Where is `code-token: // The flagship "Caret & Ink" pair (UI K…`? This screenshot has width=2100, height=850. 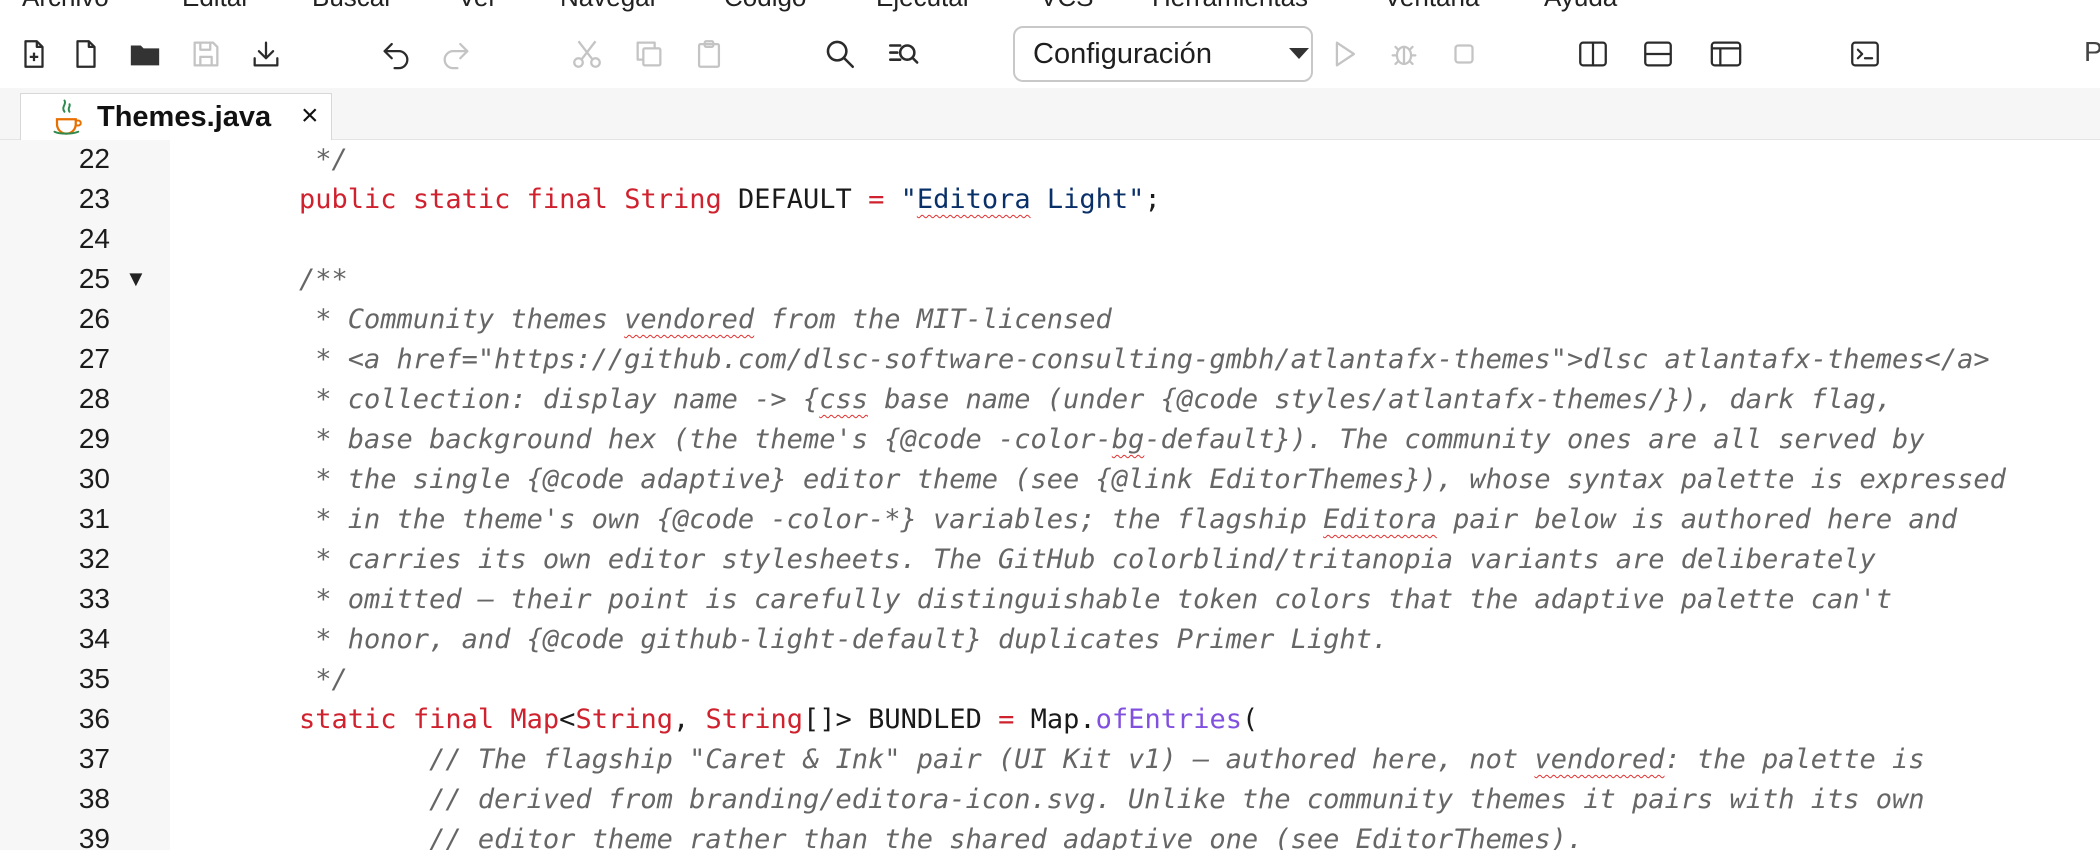
code-token: // The flagship "Caret & Ink" pair (UI K… is located at coordinates (884, 759).